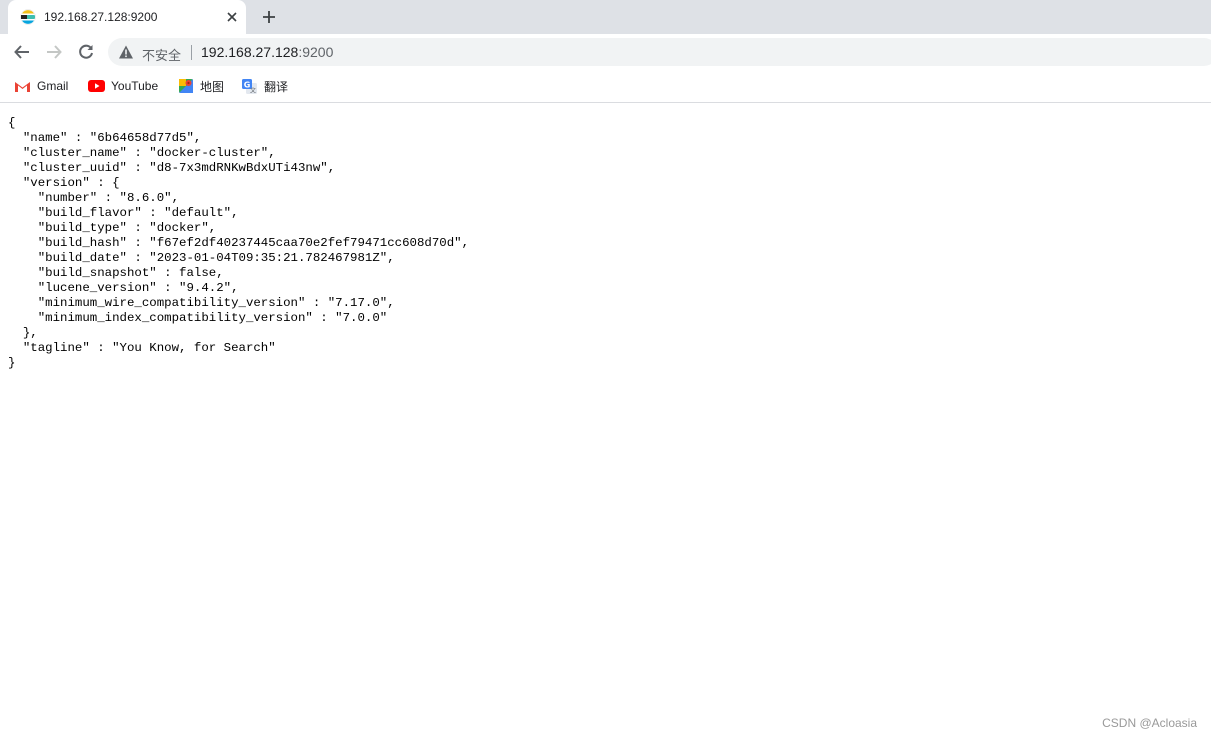 This screenshot has height=738, width=1211. I want to click on address-bar: 不安全 192.168.27.128:9200, so click(659, 52).